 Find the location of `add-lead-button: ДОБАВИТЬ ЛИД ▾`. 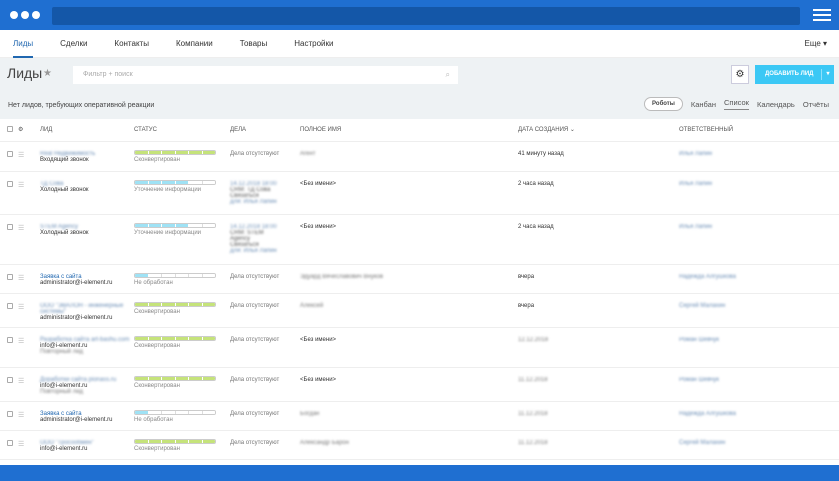

add-lead-button: ДОБАВИТЬ ЛИД ▾ is located at coordinates (794, 74).